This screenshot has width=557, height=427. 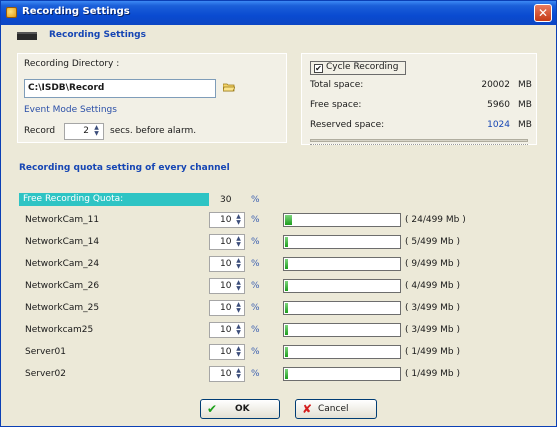 I want to click on cycle-recording-checkbox: ✔ Cycle Recording, so click(x=358, y=68).